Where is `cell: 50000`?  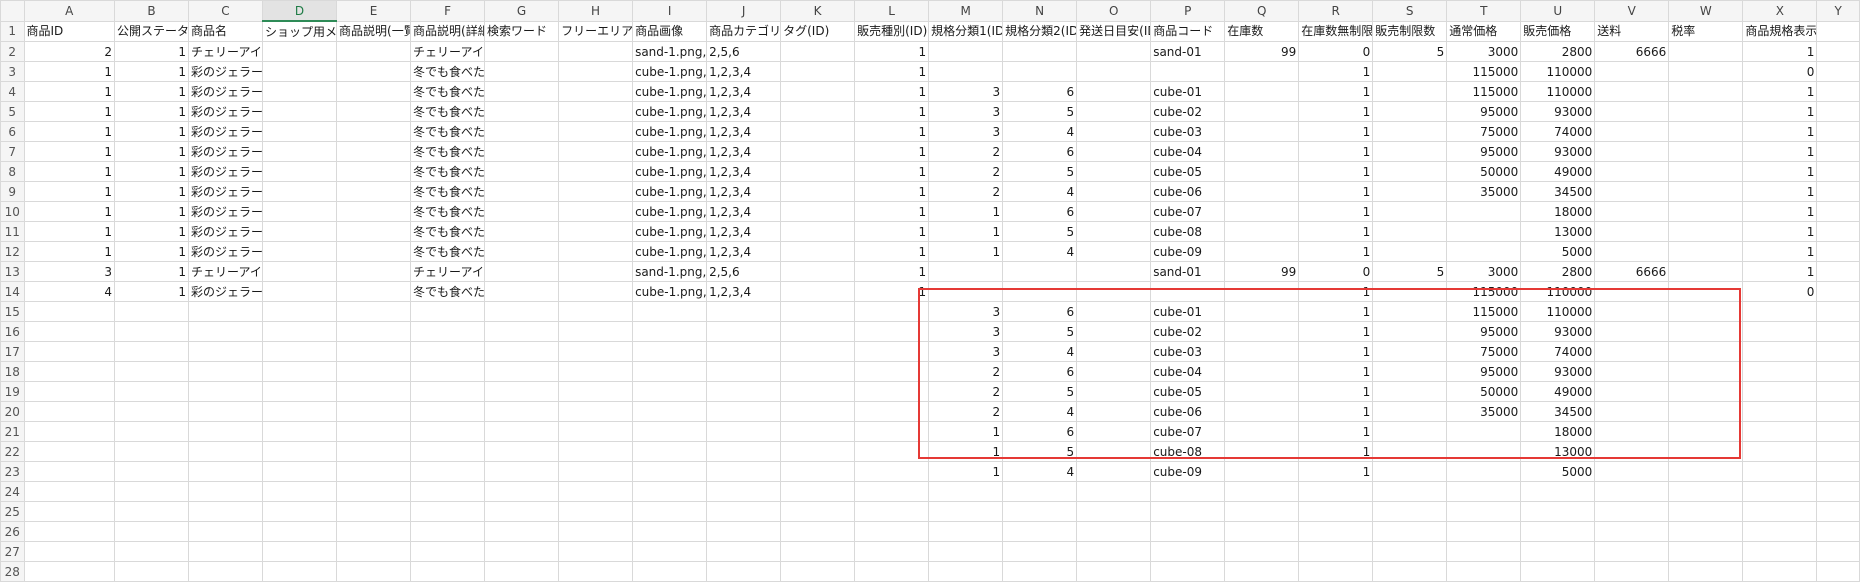
cell: 50000 is located at coordinates (1484, 171).